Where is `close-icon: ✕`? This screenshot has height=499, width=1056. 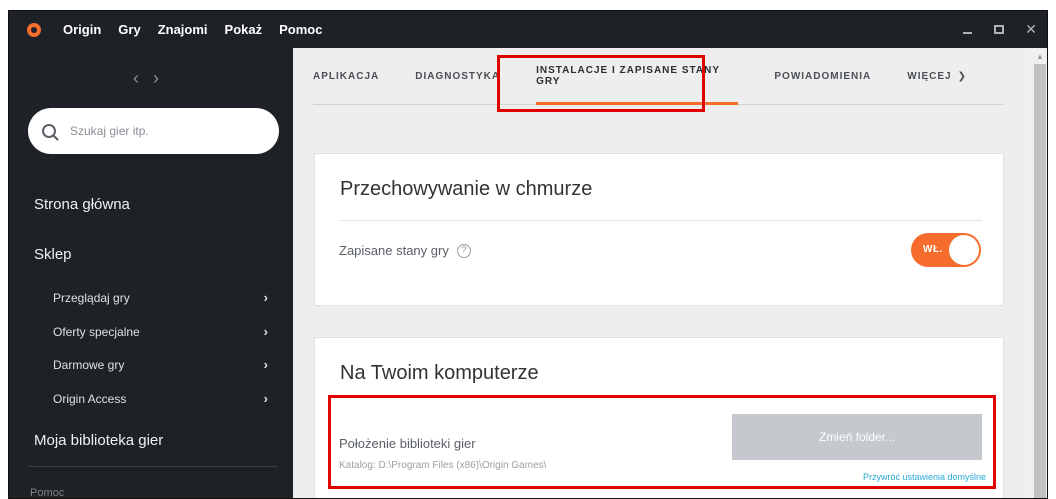 close-icon: ✕ is located at coordinates (1031, 29).